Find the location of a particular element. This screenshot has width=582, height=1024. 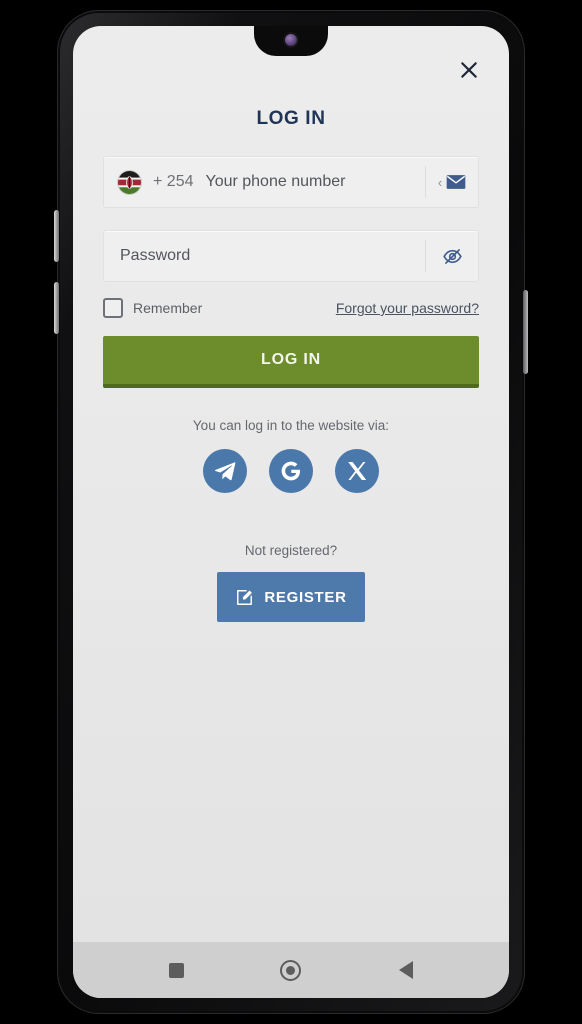

kenya-flag-icon is located at coordinates (129, 182).